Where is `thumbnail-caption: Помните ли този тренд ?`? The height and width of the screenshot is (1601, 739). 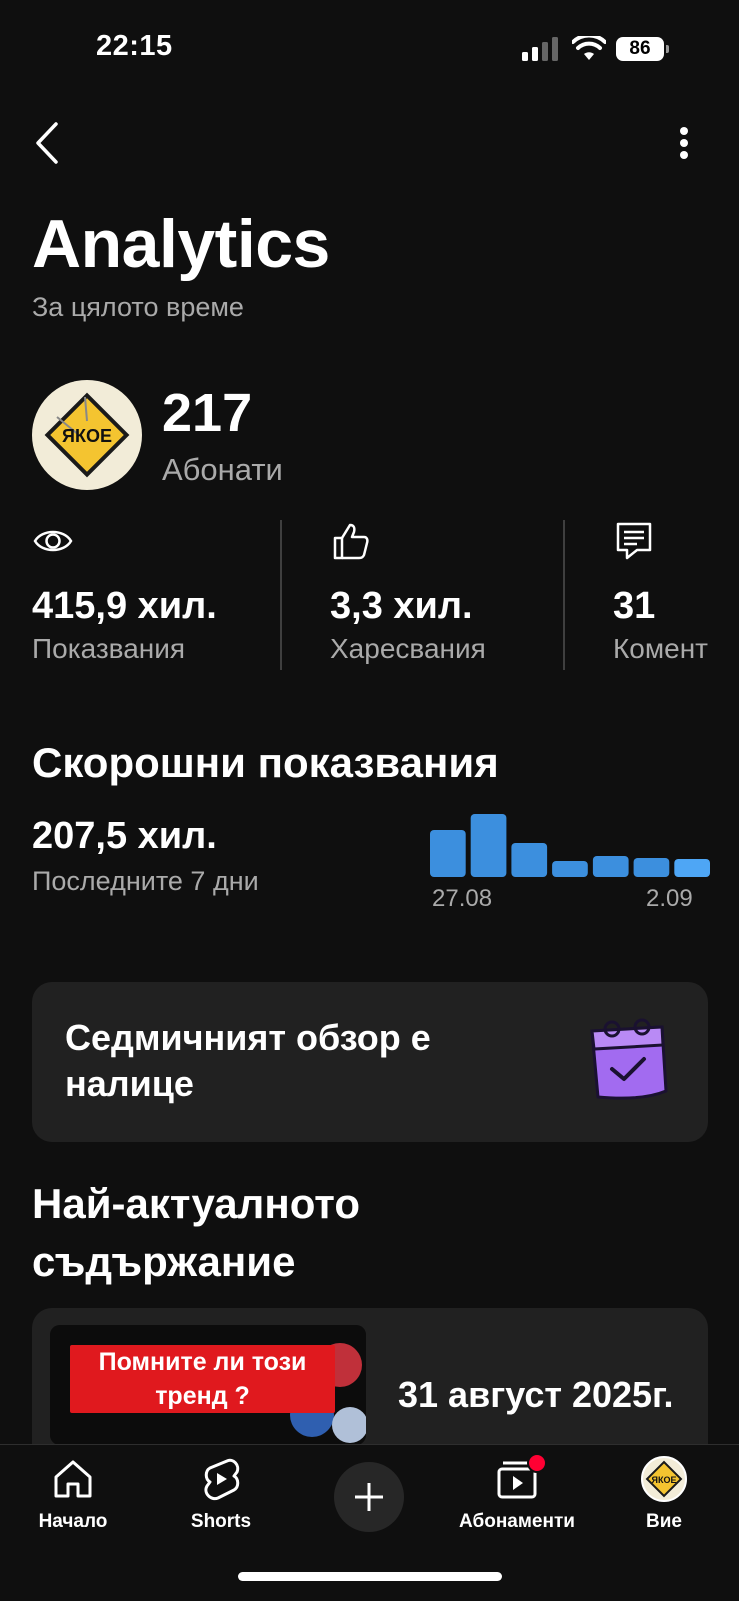
thumbnail-caption: Помните ли този тренд ? is located at coordinates (202, 1379).